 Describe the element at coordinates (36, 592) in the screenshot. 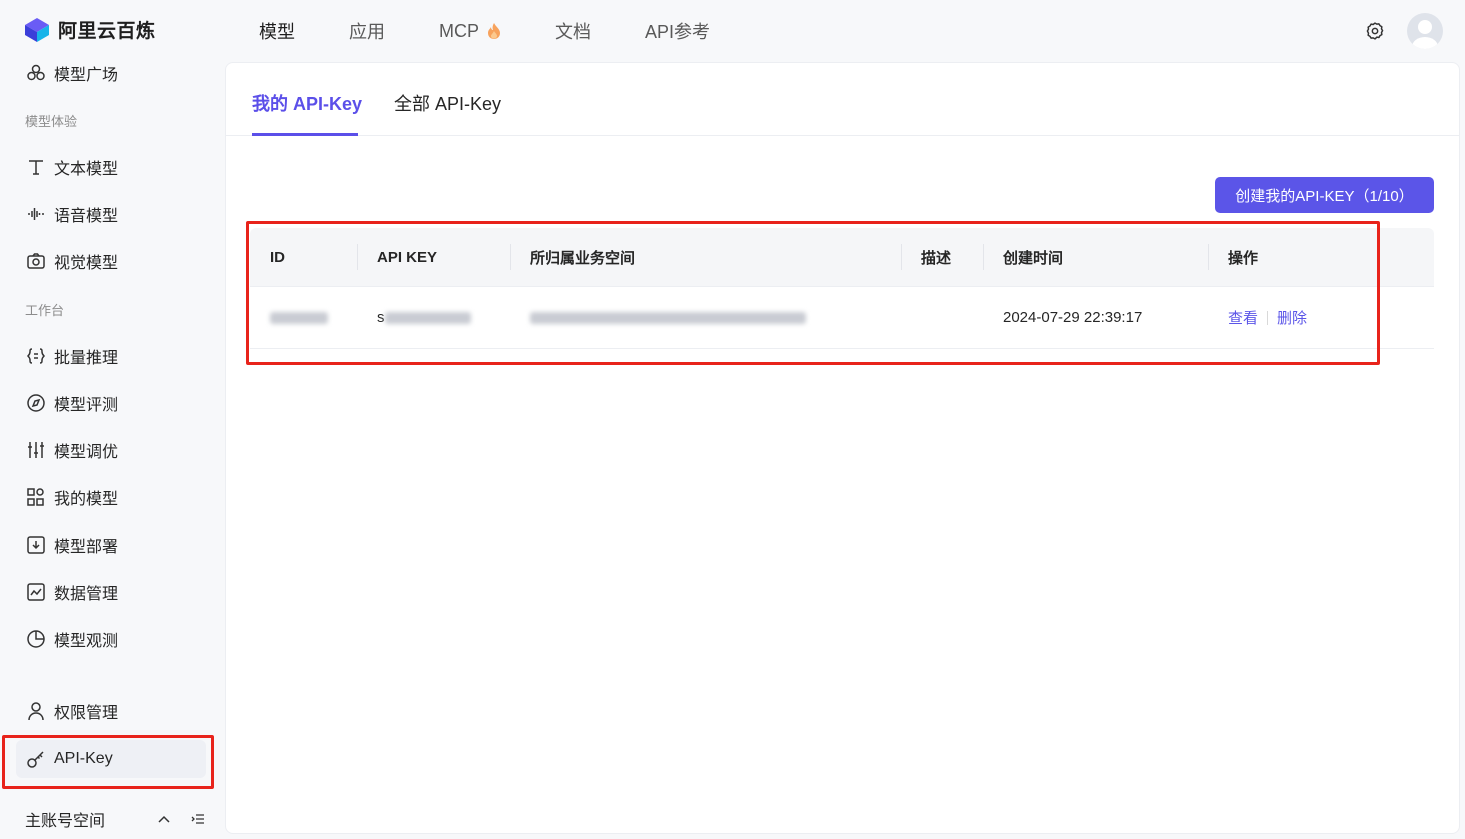

I see `chart-box-icon` at that location.